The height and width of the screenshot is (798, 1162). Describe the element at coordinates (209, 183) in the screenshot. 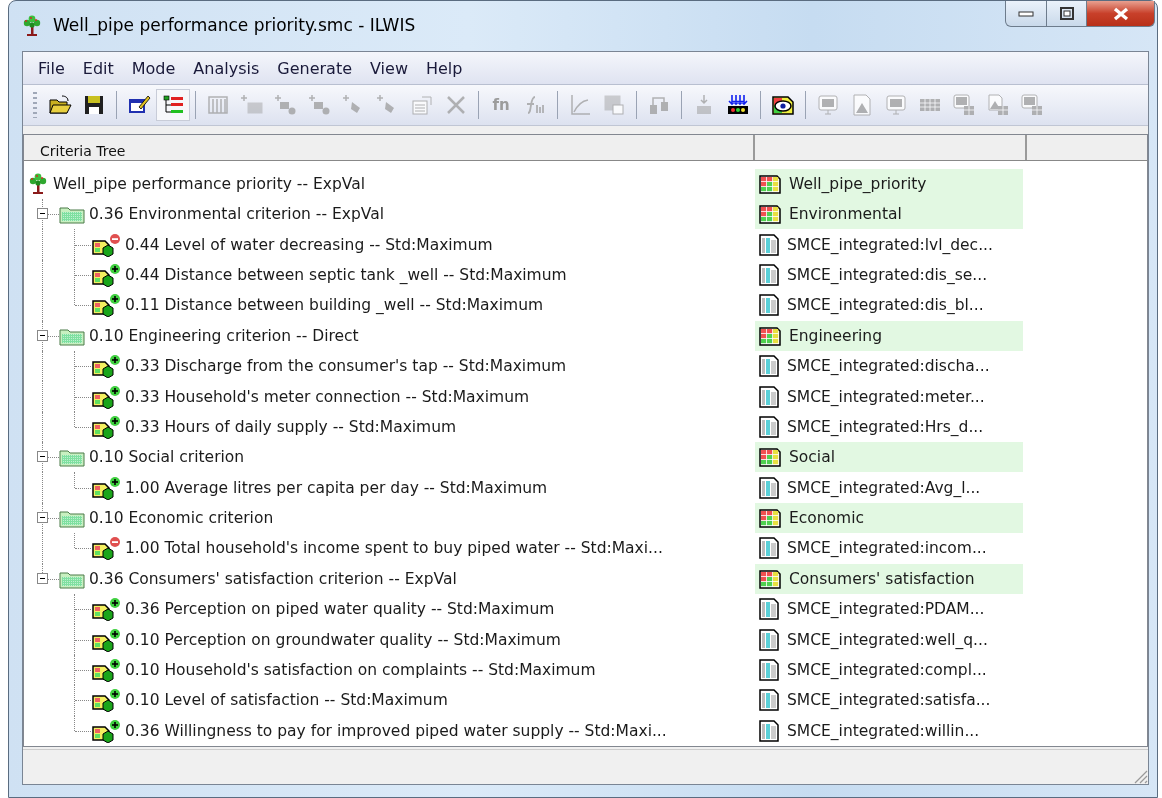

I see `tree-item: Well_pipe performance priority -- ExpVal` at that location.